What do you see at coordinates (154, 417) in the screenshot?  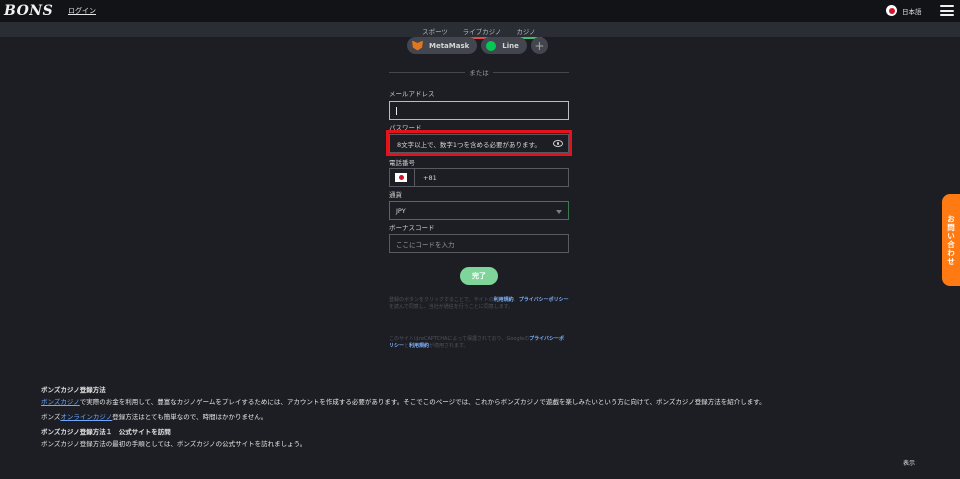 I see `article-paragraph-2: ボンズオンラインカジノ登録方法はとても簡単なので、時間はかかりません。` at bounding box center [154, 417].